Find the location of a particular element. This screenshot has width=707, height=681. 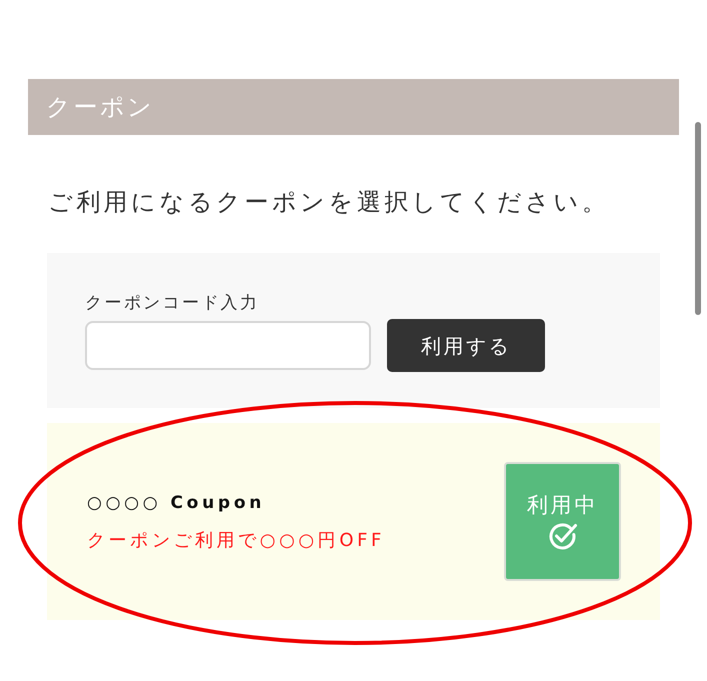

check-circle-icon is located at coordinates (563, 536).